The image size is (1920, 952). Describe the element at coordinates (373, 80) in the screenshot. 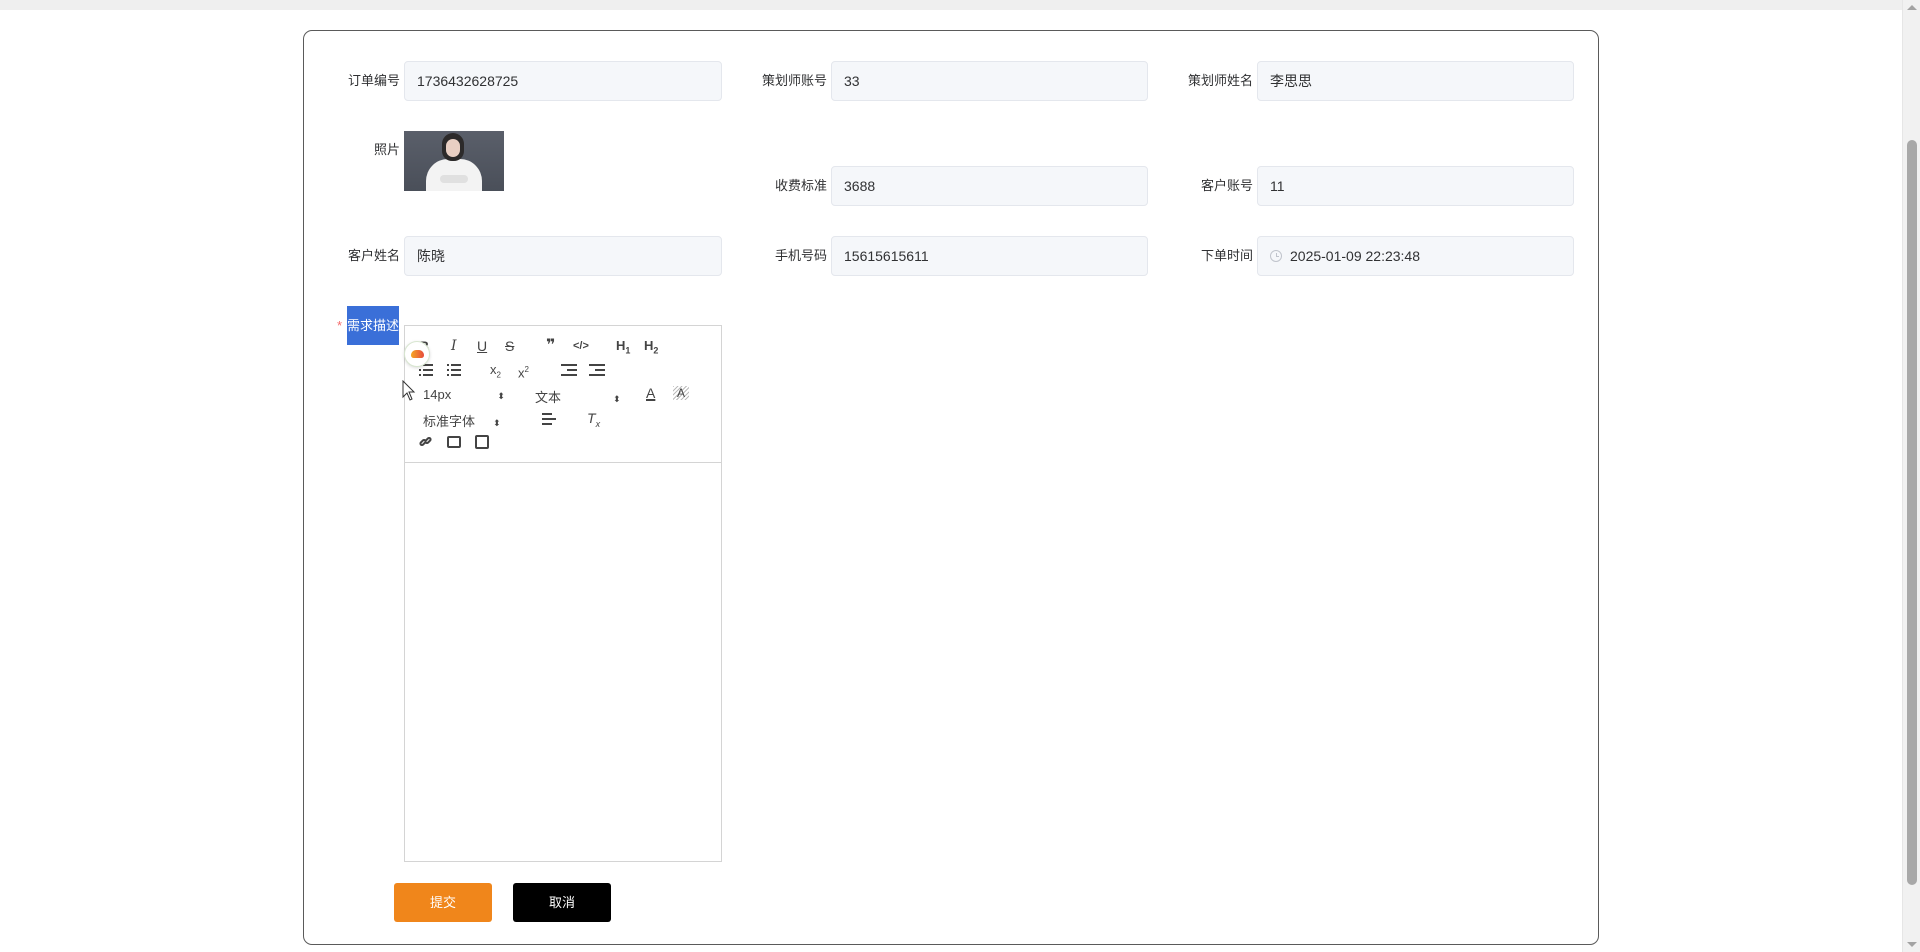

I see `order-no-label: 订单编号` at that location.